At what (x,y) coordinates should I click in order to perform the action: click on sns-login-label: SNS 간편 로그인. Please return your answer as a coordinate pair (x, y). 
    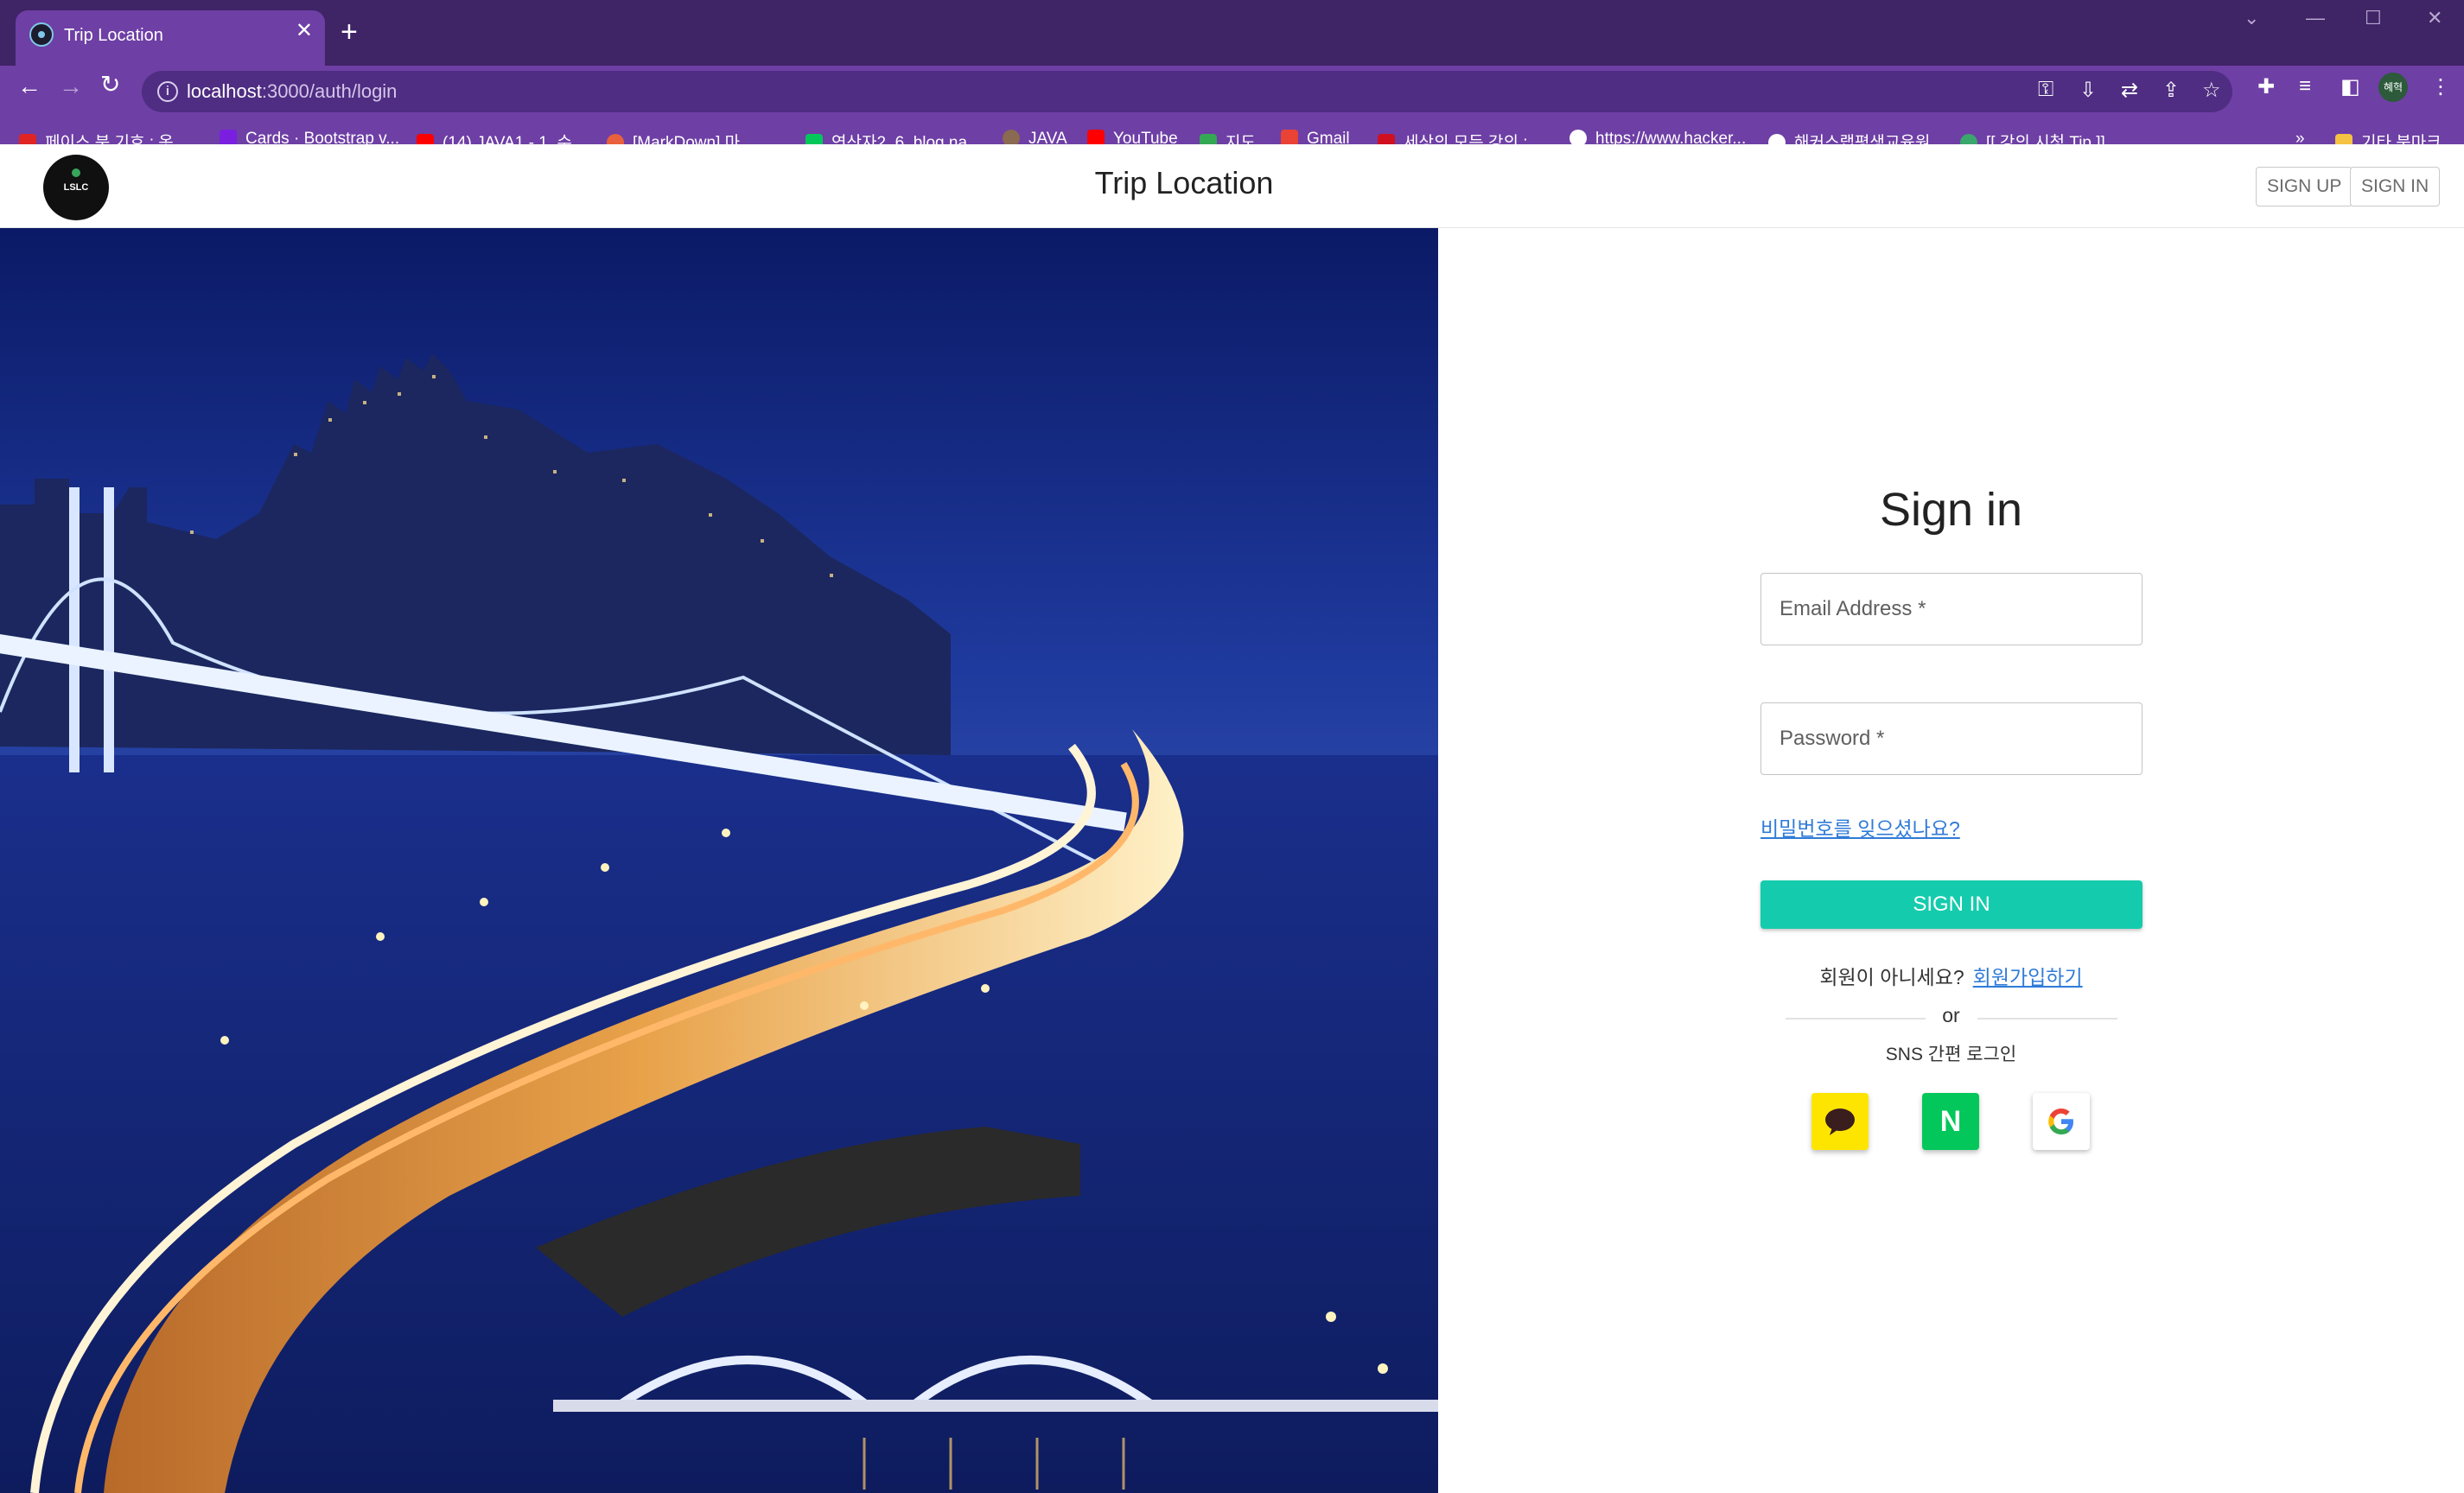
    Looking at the image, I should click on (1951, 1055).